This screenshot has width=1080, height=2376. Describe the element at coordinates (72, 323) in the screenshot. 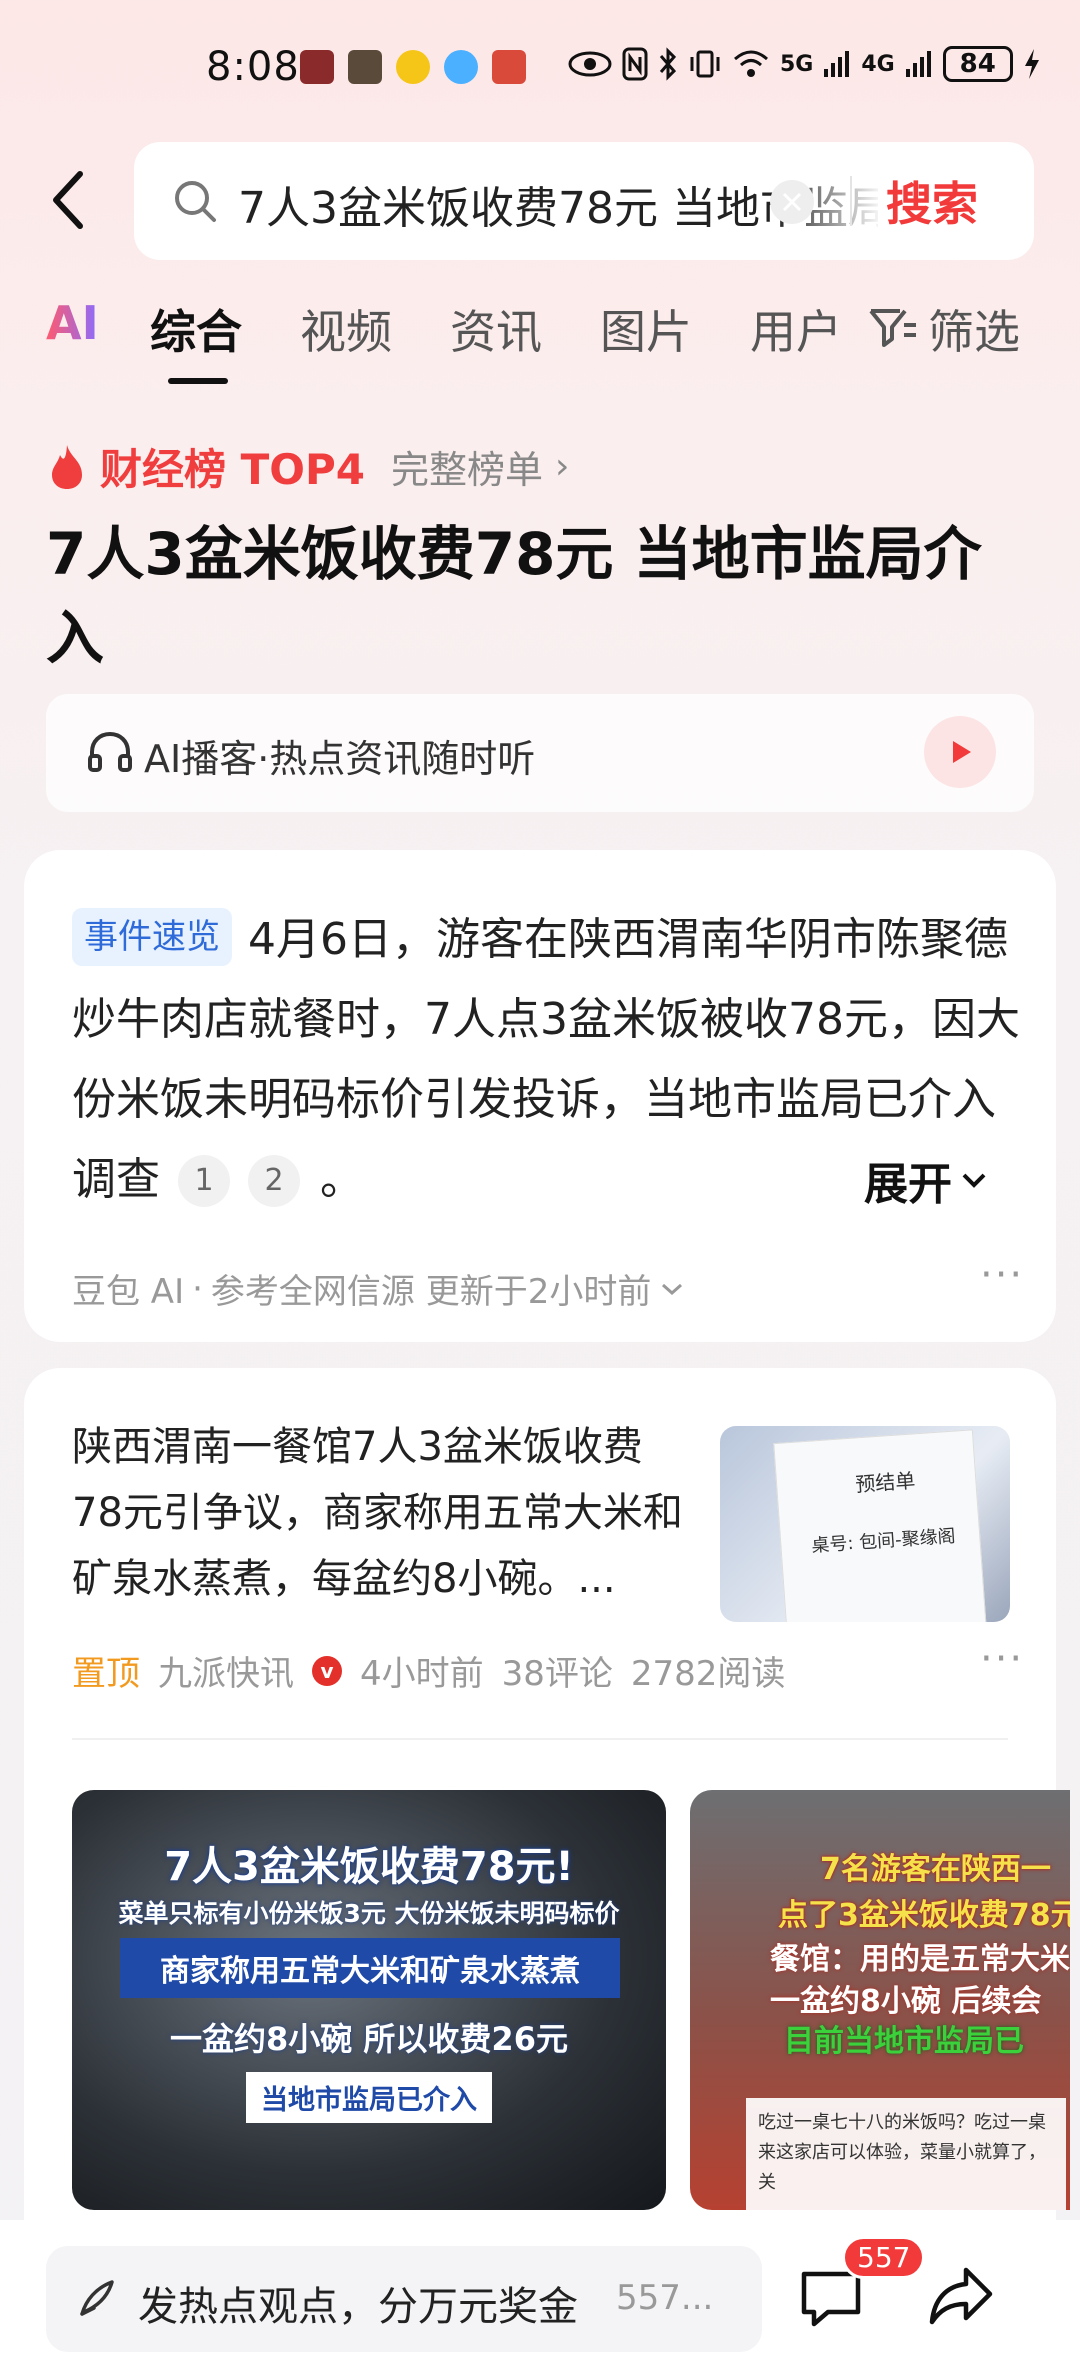

I see `tab-ai: AI` at that location.